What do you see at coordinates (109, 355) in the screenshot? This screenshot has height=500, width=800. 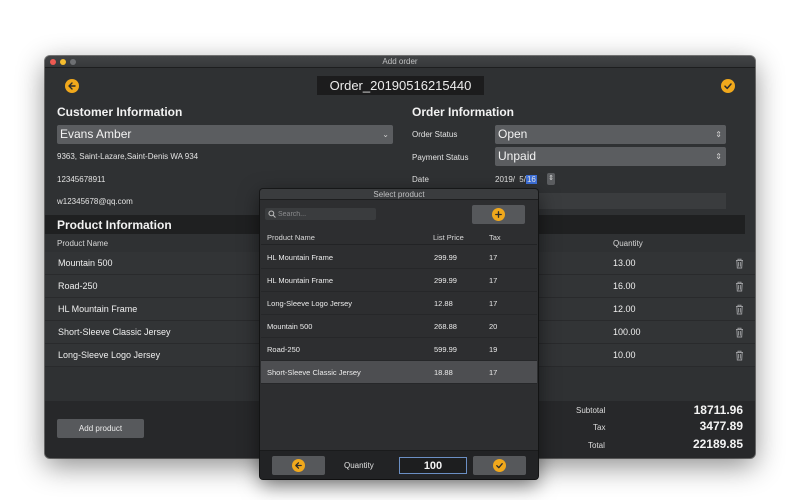 I see `product-name: Long-Sleeve Logo Jersey` at bounding box center [109, 355].